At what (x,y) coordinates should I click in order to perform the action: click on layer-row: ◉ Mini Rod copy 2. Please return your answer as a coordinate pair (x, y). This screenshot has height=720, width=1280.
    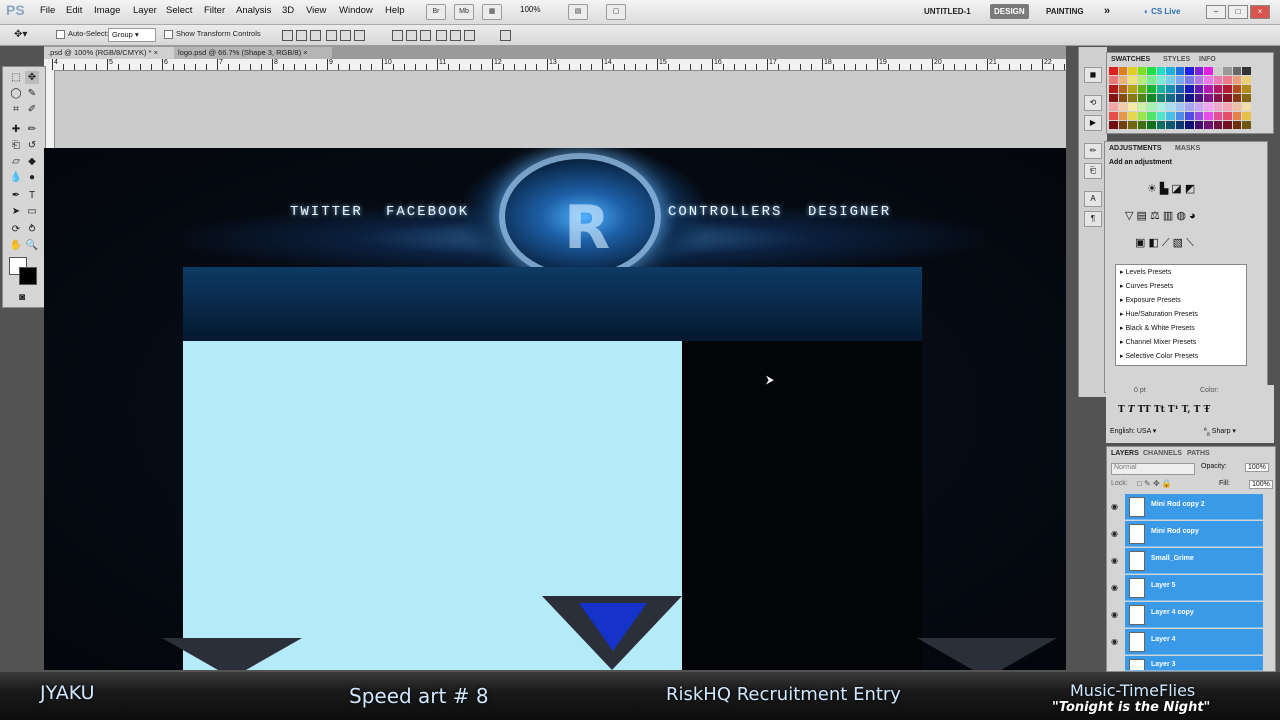
    Looking at the image, I should click on (1187, 507).